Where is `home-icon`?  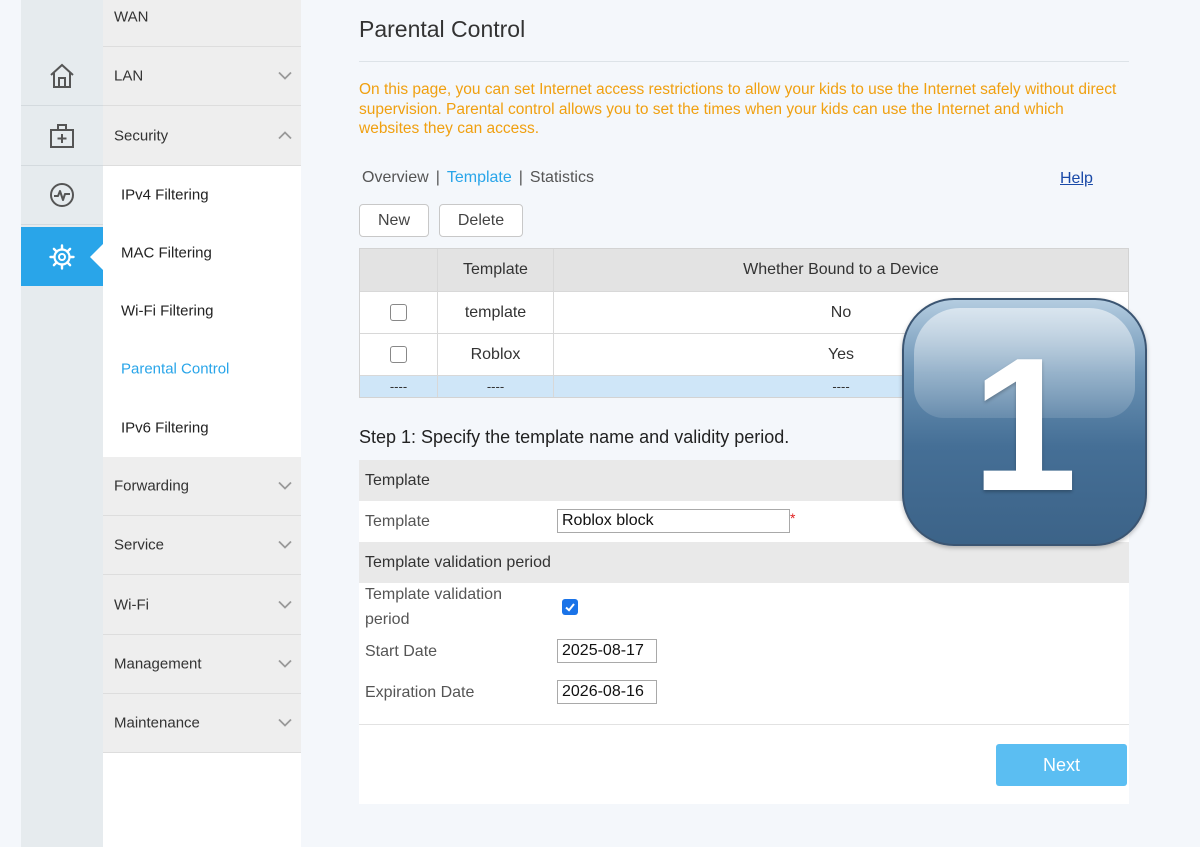 home-icon is located at coordinates (62, 76).